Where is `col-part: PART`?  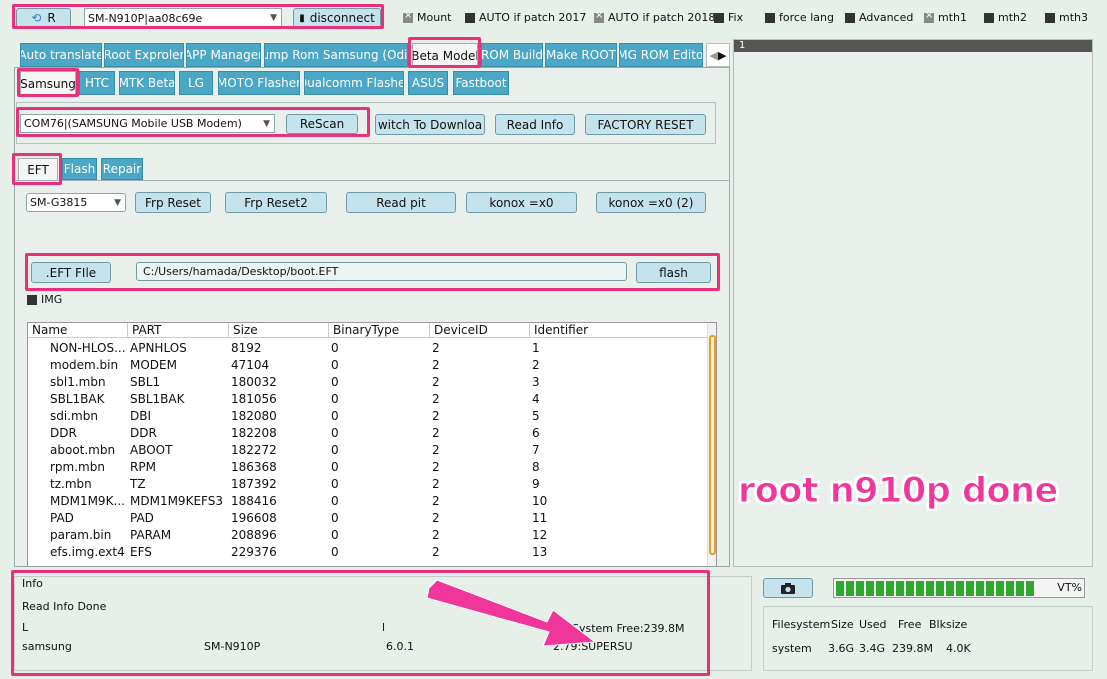 col-part: PART is located at coordinates (178, 330).